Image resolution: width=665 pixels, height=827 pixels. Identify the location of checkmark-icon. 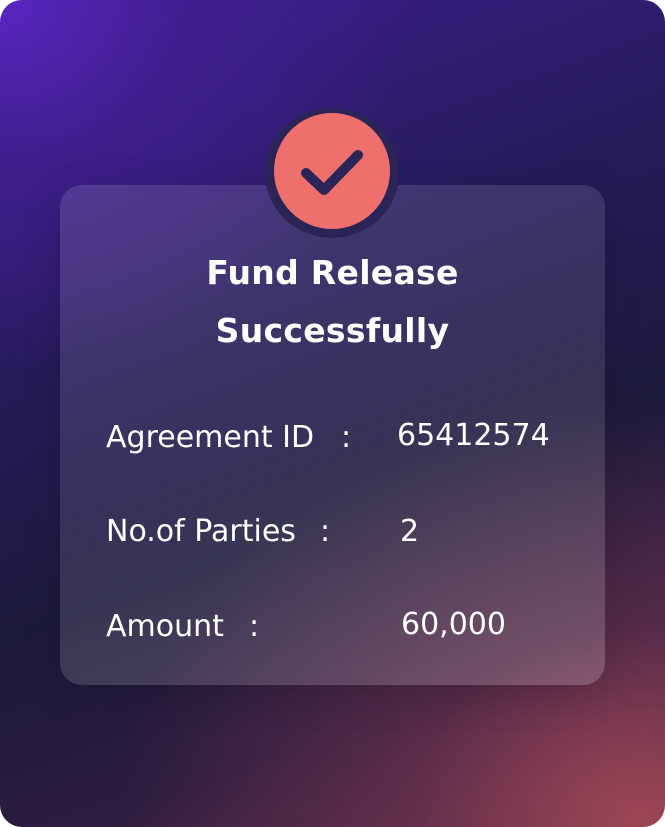
(332, 172).